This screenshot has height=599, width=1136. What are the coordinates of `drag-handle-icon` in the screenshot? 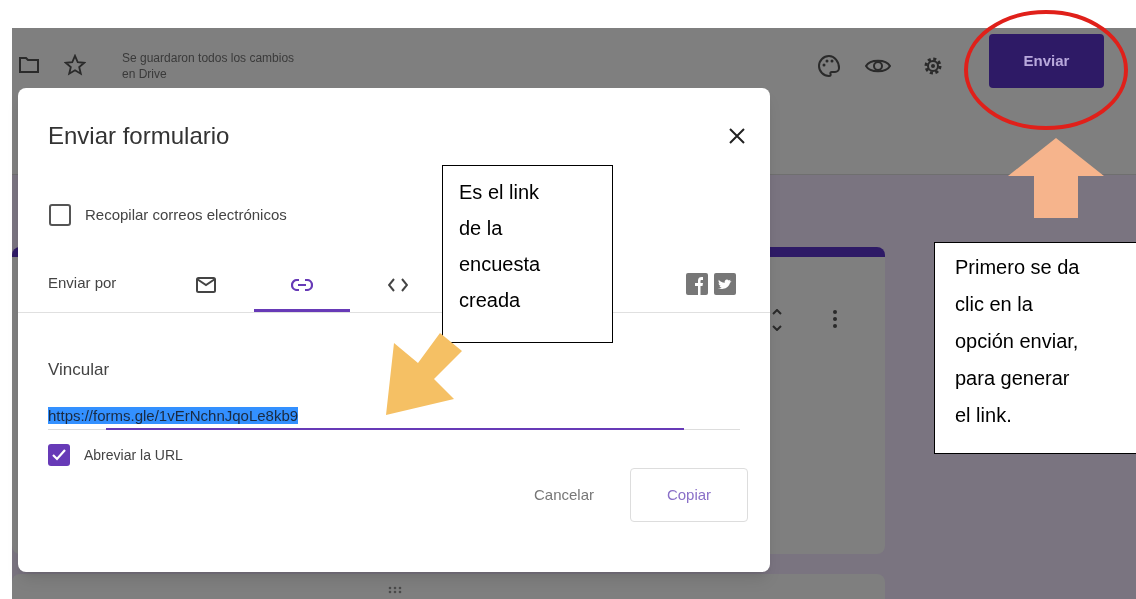 It's located at (395, 590).